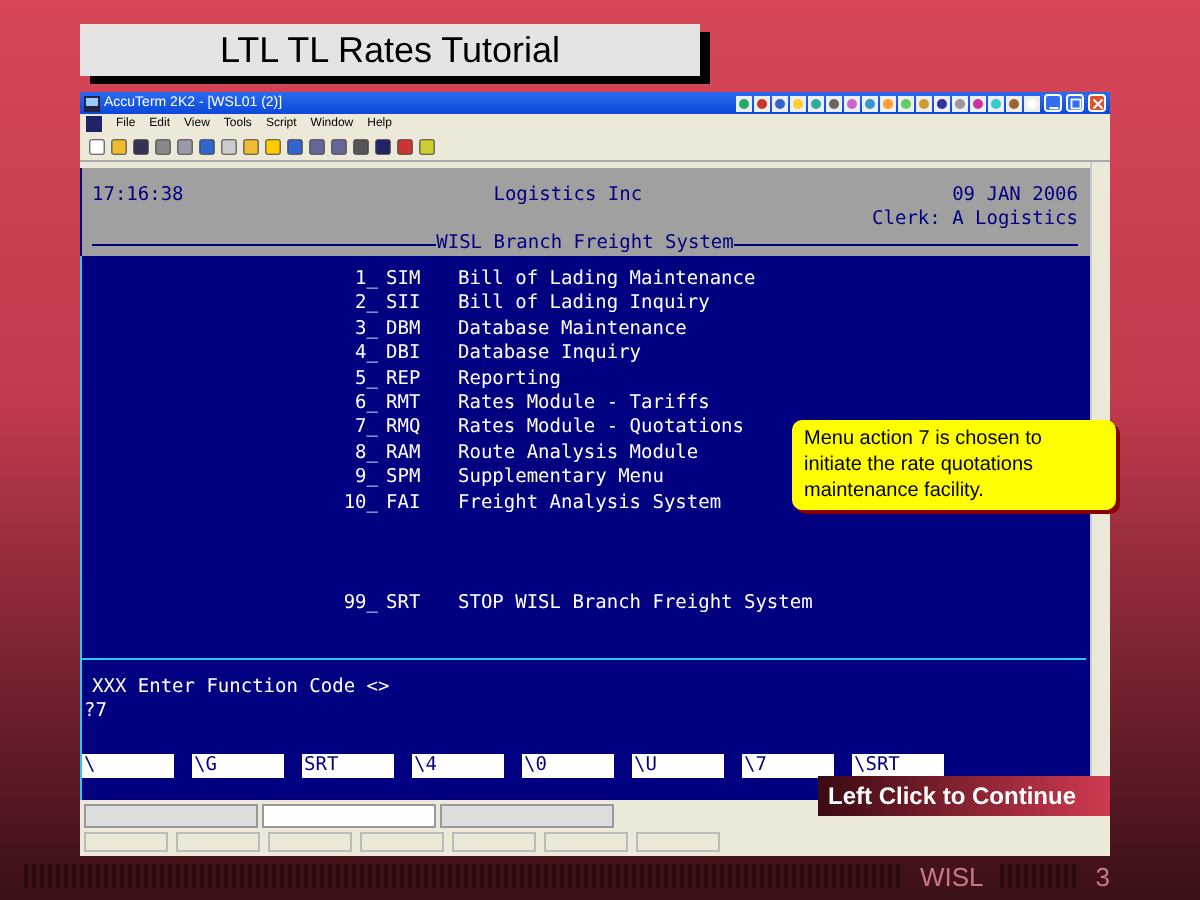  Describe the element at coordinates (607, 280) in the screenshot. I see `option-label: Bill of Lading Maintenance` at that location.